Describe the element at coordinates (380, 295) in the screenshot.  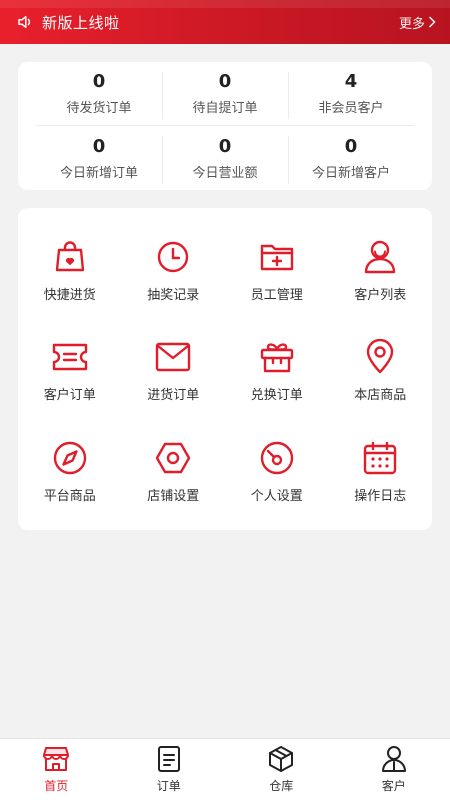
I see `menu-label: 客户列表` at that location.